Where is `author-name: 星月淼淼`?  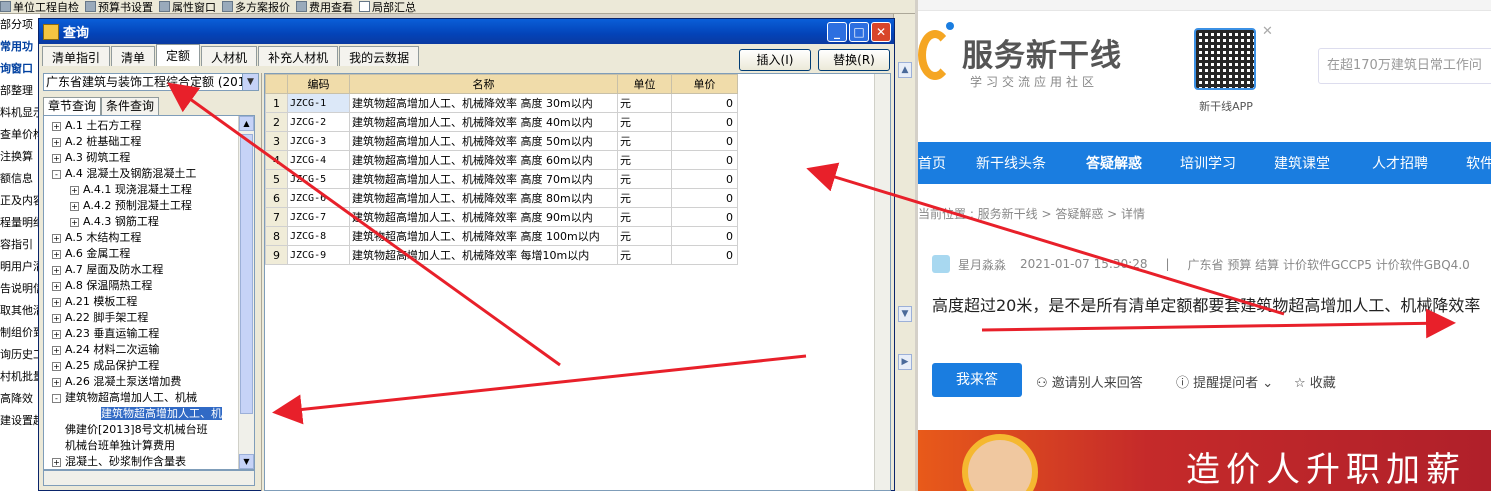 author-name: 星月淼淼 is located at coordinates (982, 264).